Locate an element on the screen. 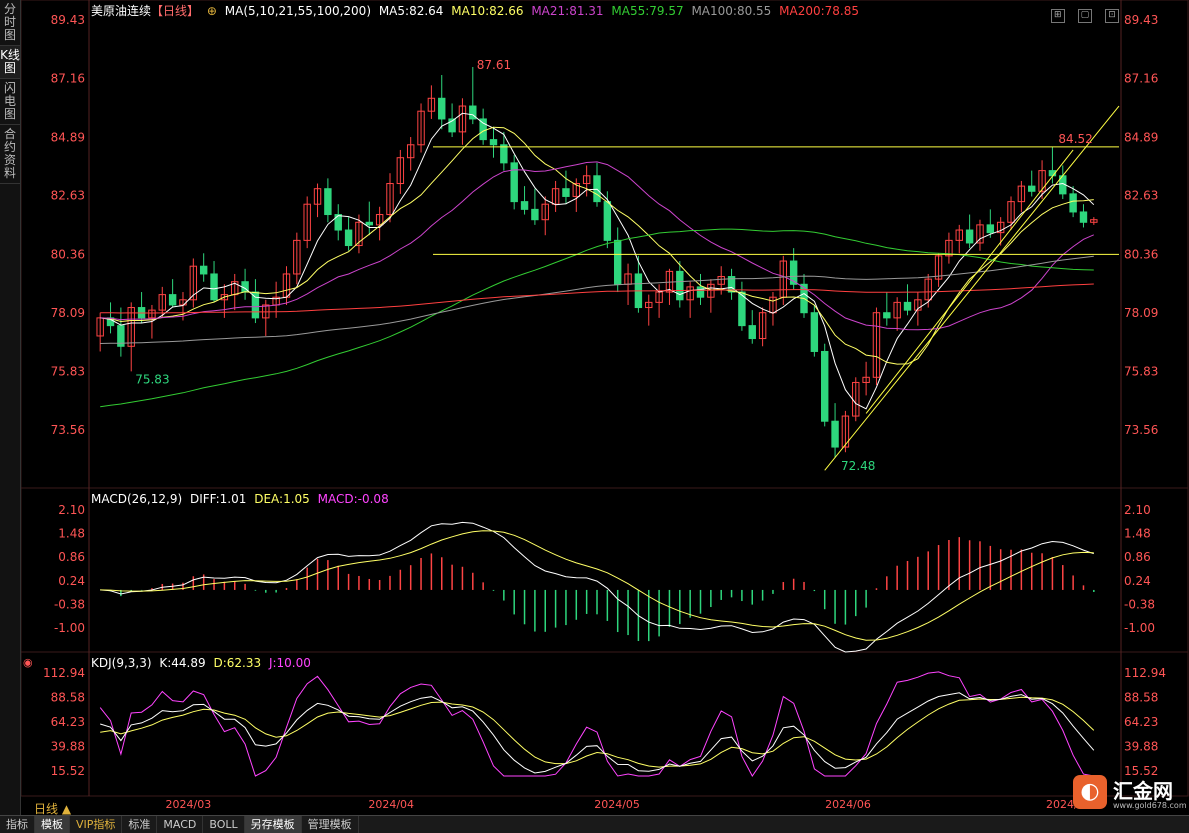 The image size is (1189, 833). minimize-icon: ▢ is located at coordinates (1084, 16).